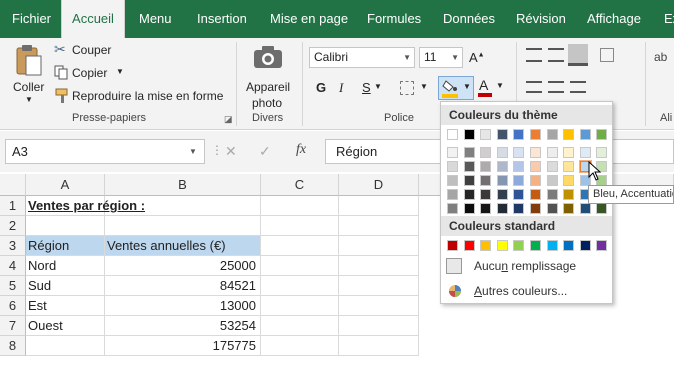 Image resolution: width=674 pixels, height=374 pixels. What do you see at coordinates (660, 57) in the screenshot?
I see `wrap-text-icon: ab` at bounding box center [660, 57].